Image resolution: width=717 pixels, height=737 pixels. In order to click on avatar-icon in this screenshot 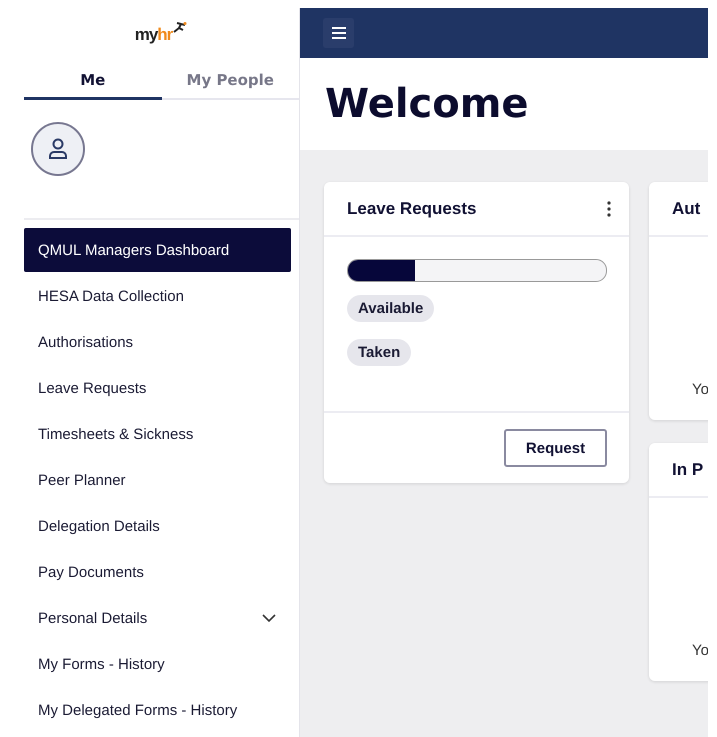, I will do `click(58, 149)`.